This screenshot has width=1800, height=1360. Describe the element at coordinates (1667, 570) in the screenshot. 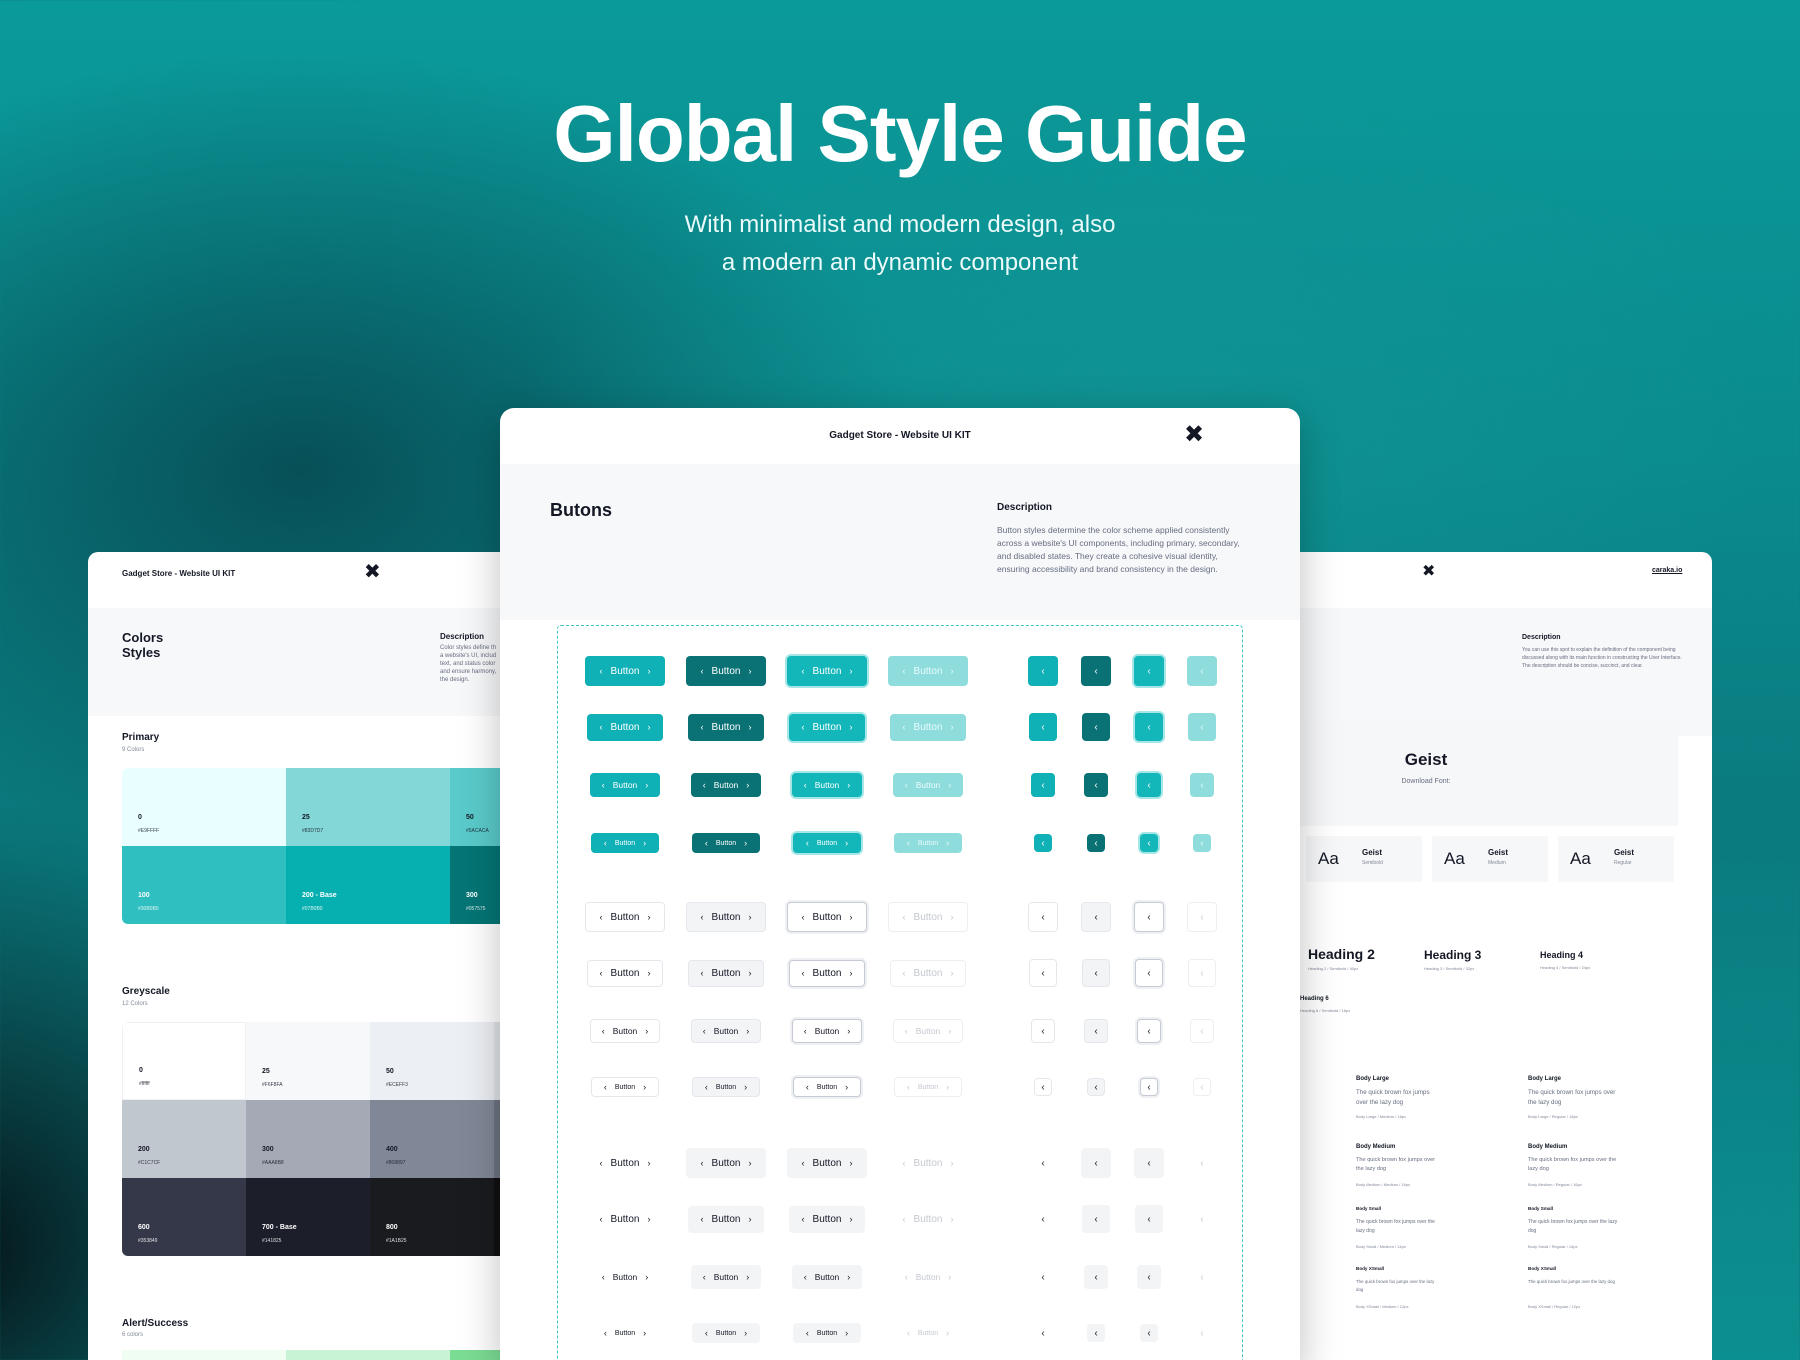

I see `caraka-link: caraka.io` at that location.